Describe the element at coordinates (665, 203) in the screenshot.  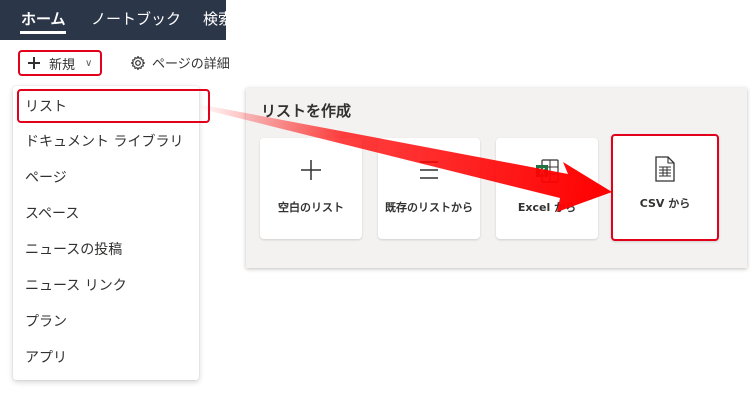
I see `from-csv-label: CSV から` at that location.